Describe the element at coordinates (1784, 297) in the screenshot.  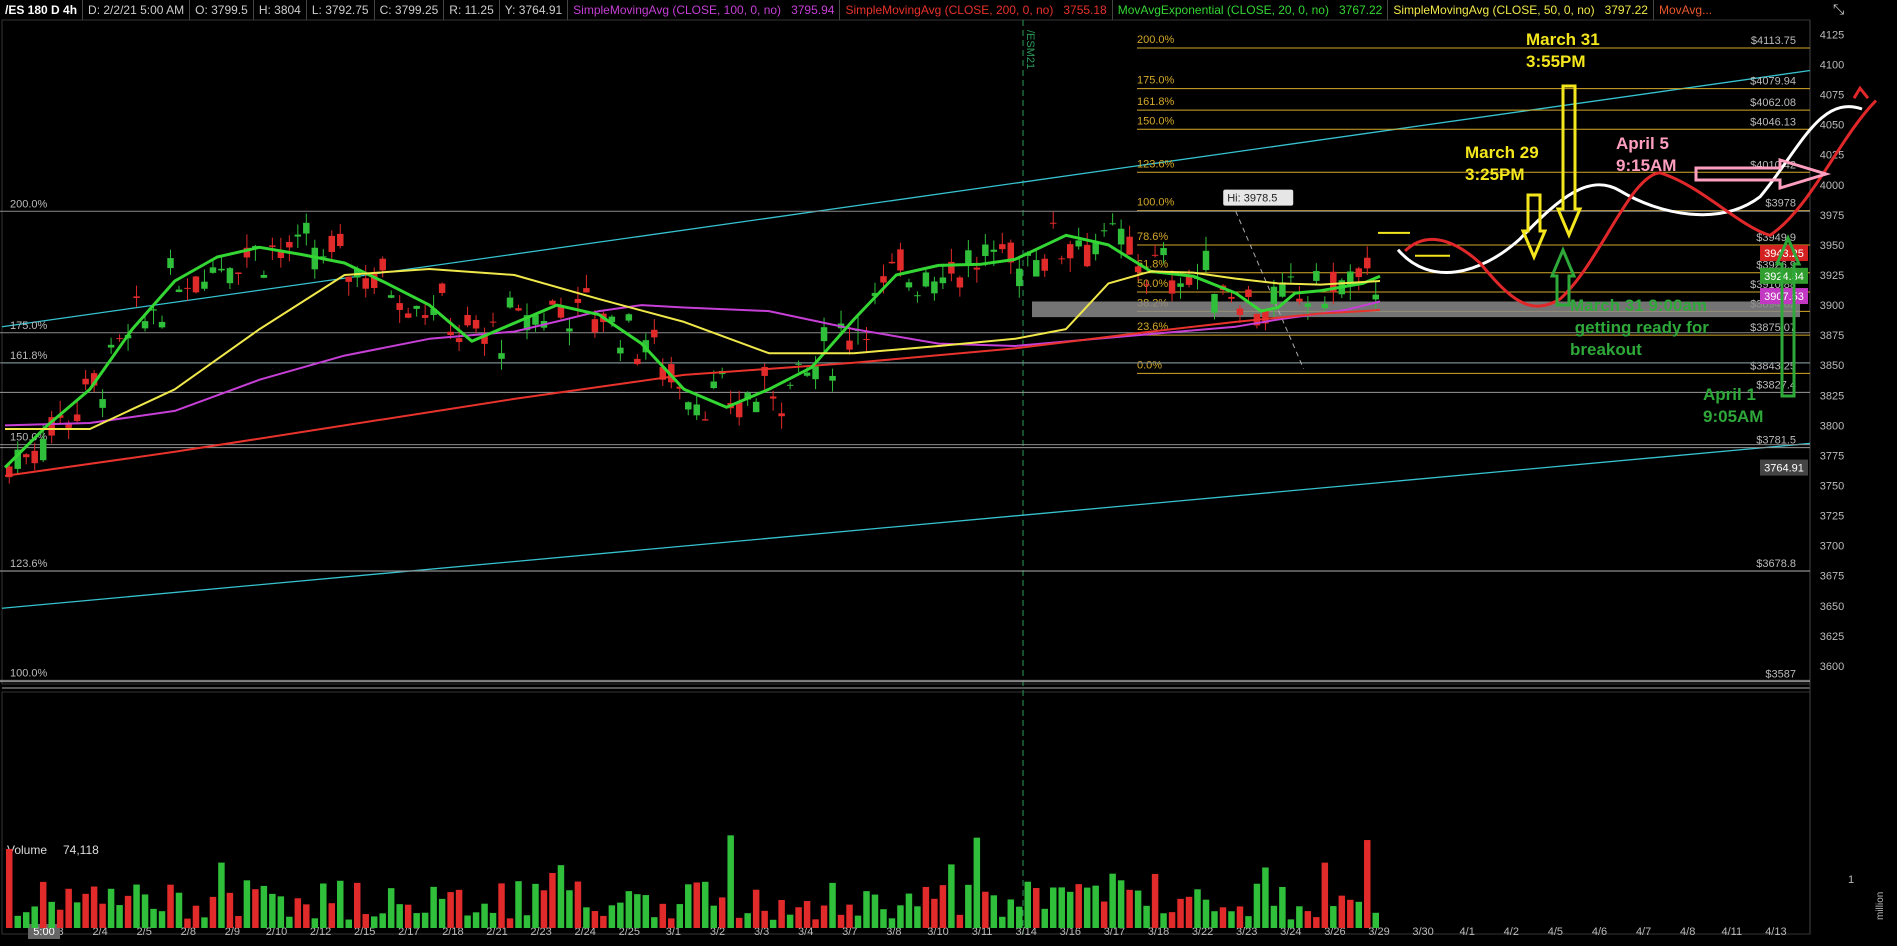
I see `current-badge-label: 3907.53` at that location.